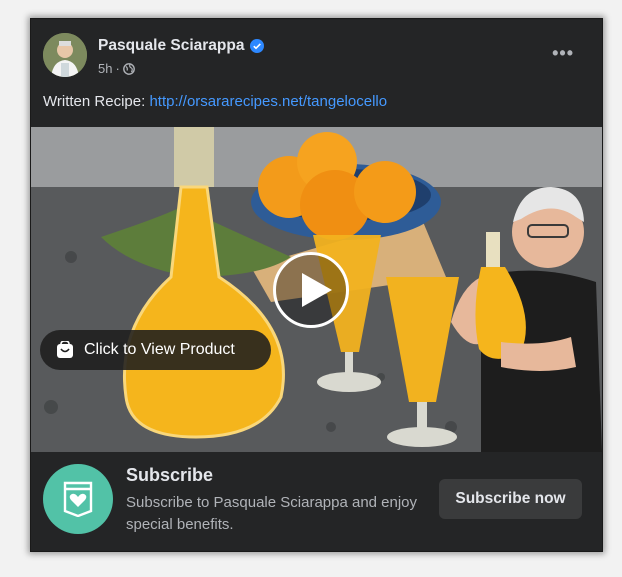  Describe the element at coordinates (316, 54) in the screenshot. I see `post-header: Pasquale Sciarappa 5h · •••` at that location.